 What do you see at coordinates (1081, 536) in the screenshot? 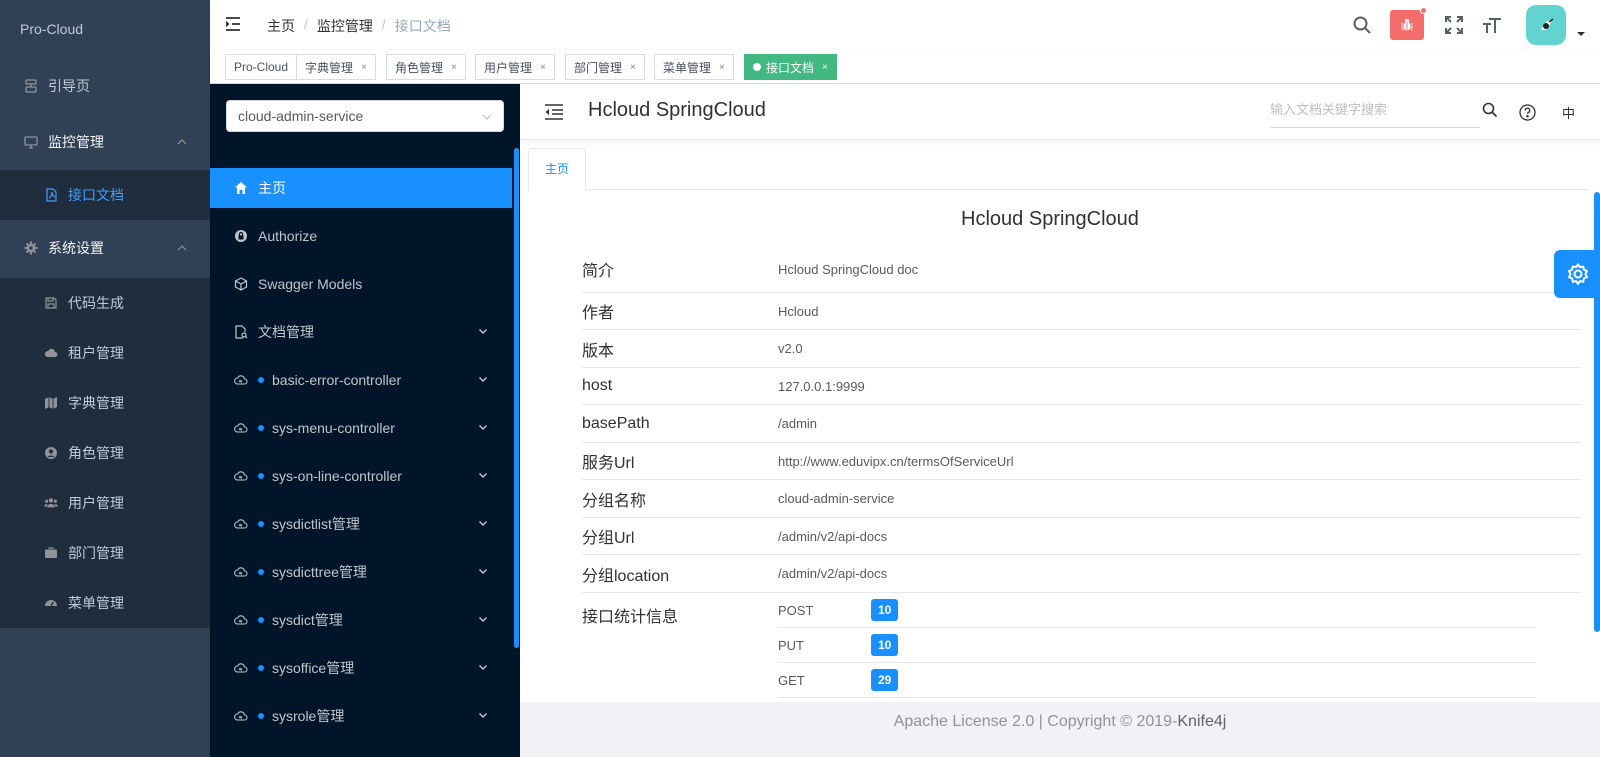
I see `info-row: 分组Url /admin/v2/api-docs` at bounding box center [1081, 536].